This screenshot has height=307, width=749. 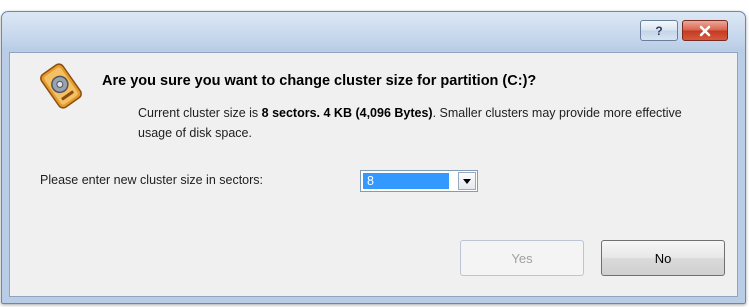 I want to click on chevron-down-icon, so click(x=467, y=181).